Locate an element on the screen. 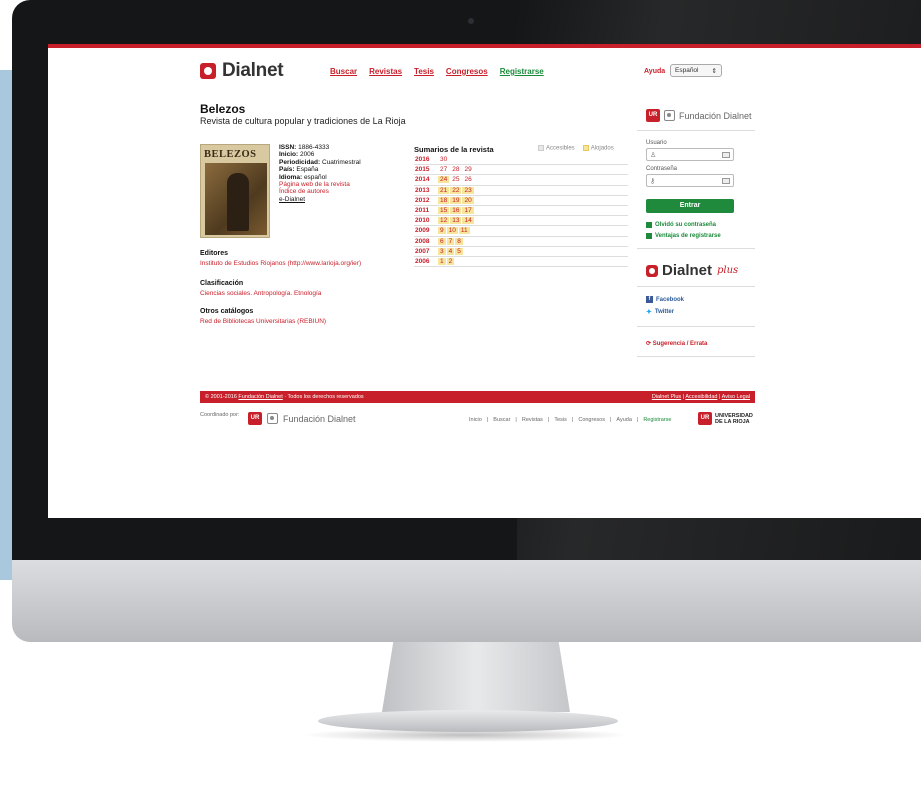 The height and width of the screenshot is (792, 921). footer-nav-buscar: Buscar is located at coordinates (501, 420).